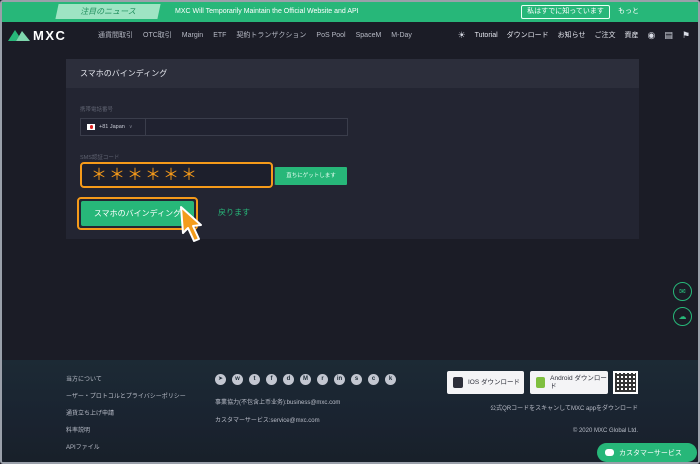 The width and height of the screenshot is (700, 464). I want to click on nav-assets: 資産, so click(632, 35).